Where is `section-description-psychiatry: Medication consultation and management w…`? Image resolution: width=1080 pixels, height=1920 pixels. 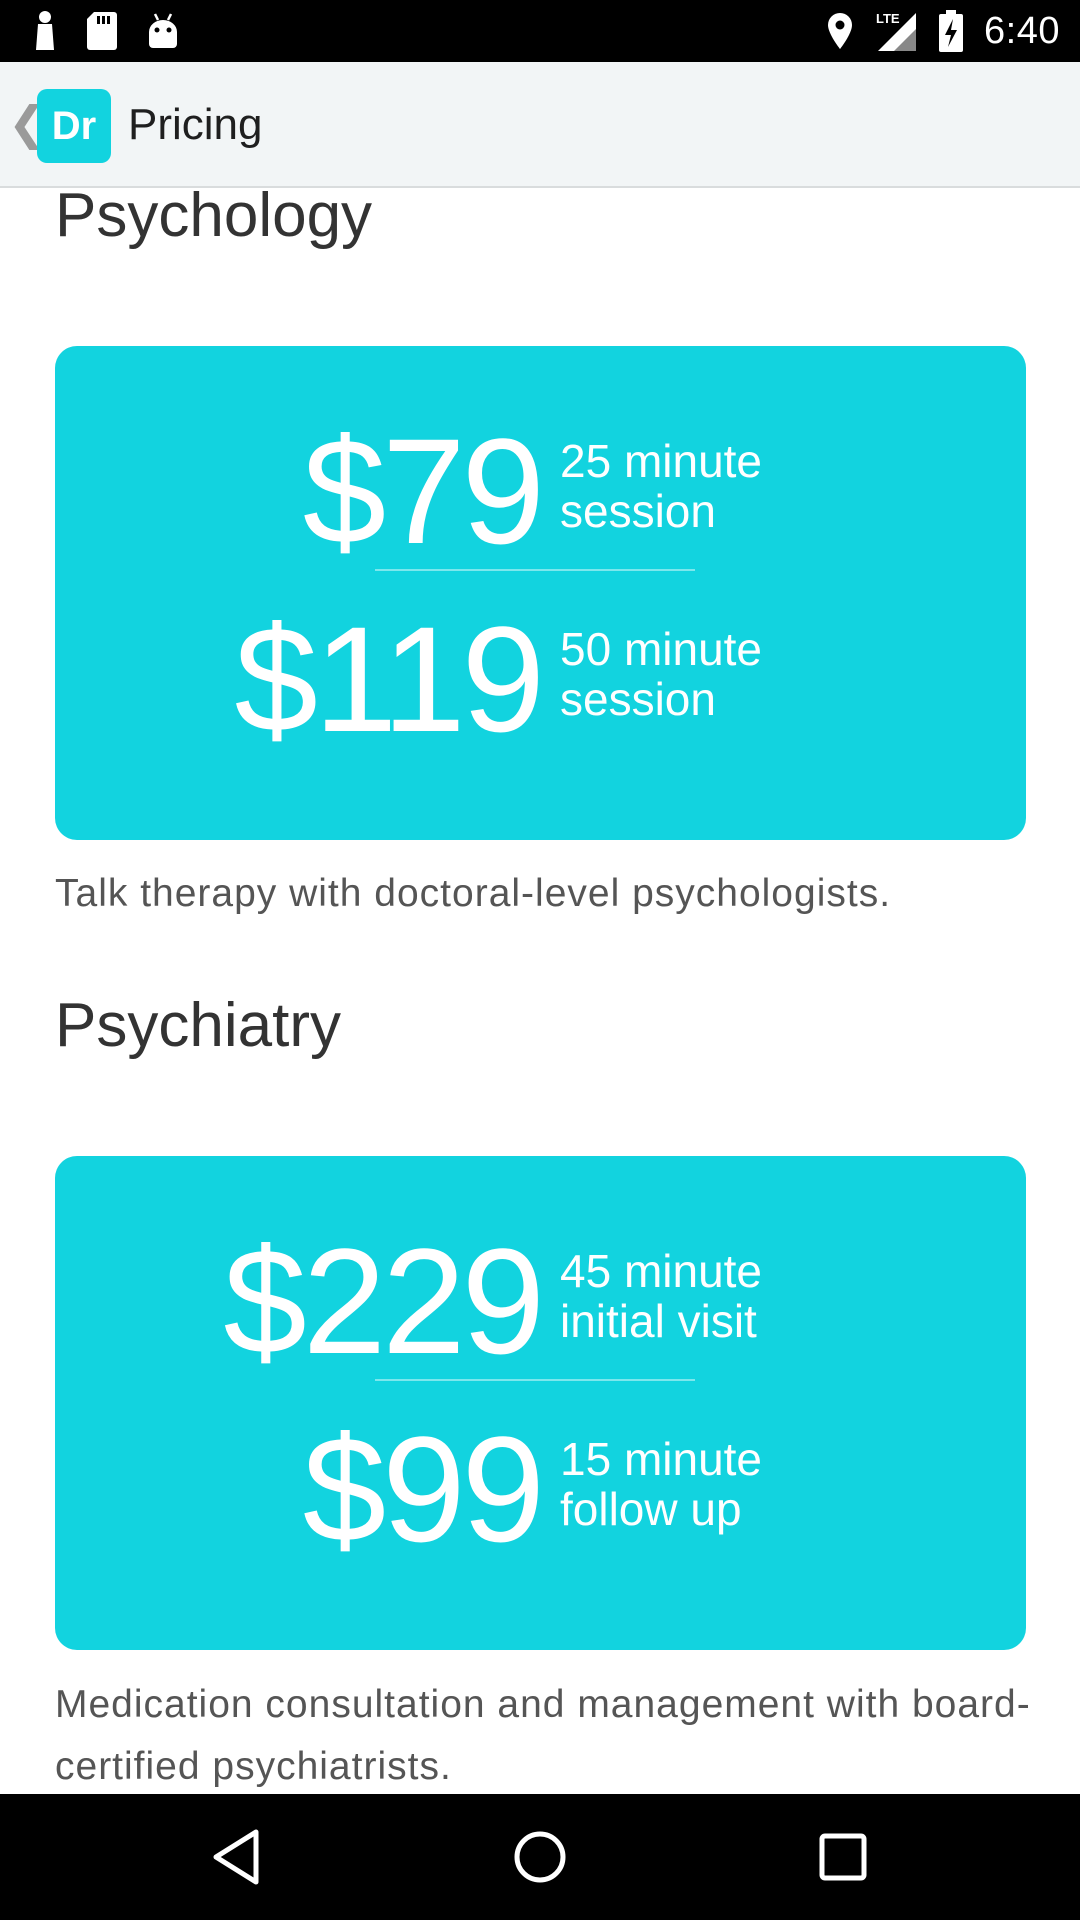 section-description-psychiatry: Medication consultation and management w… is located at coordinates (543, 1735).